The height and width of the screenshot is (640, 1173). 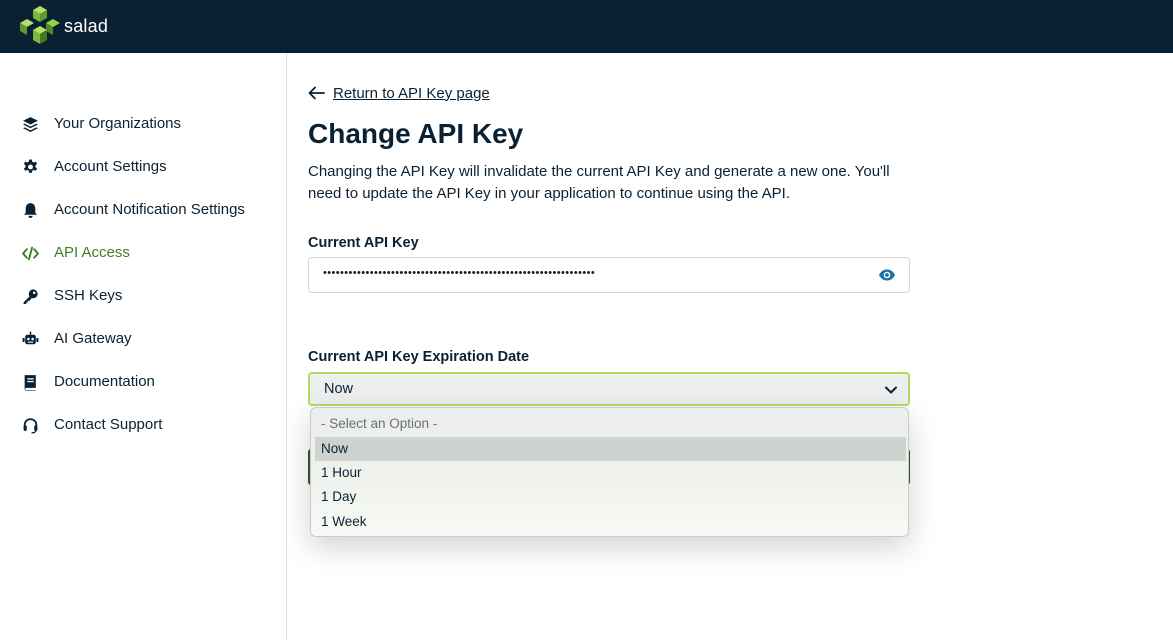 I want to click on sidebar-item-documentation: Documentation, so click(x=143, y=382).